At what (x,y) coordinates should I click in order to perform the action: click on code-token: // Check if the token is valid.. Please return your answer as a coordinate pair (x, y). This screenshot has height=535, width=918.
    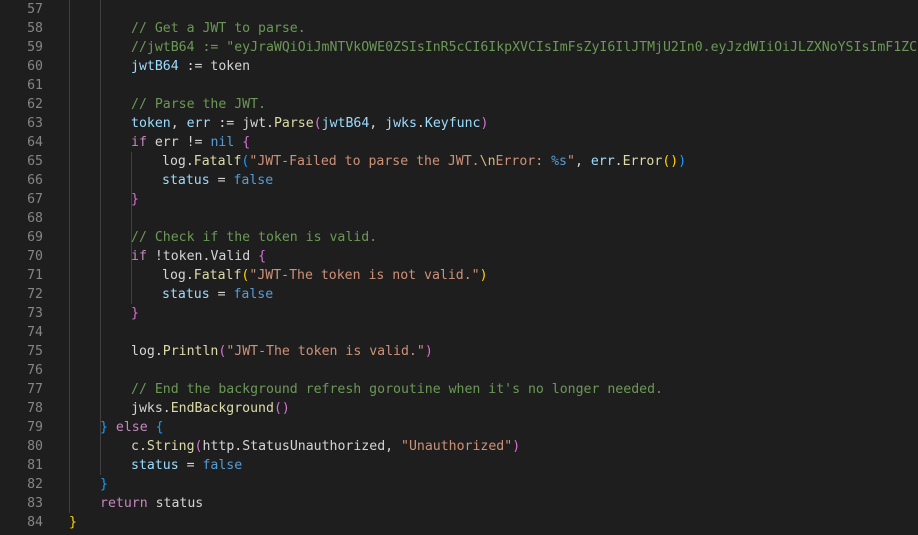
    Looking at the image, I should click on (254, 237).